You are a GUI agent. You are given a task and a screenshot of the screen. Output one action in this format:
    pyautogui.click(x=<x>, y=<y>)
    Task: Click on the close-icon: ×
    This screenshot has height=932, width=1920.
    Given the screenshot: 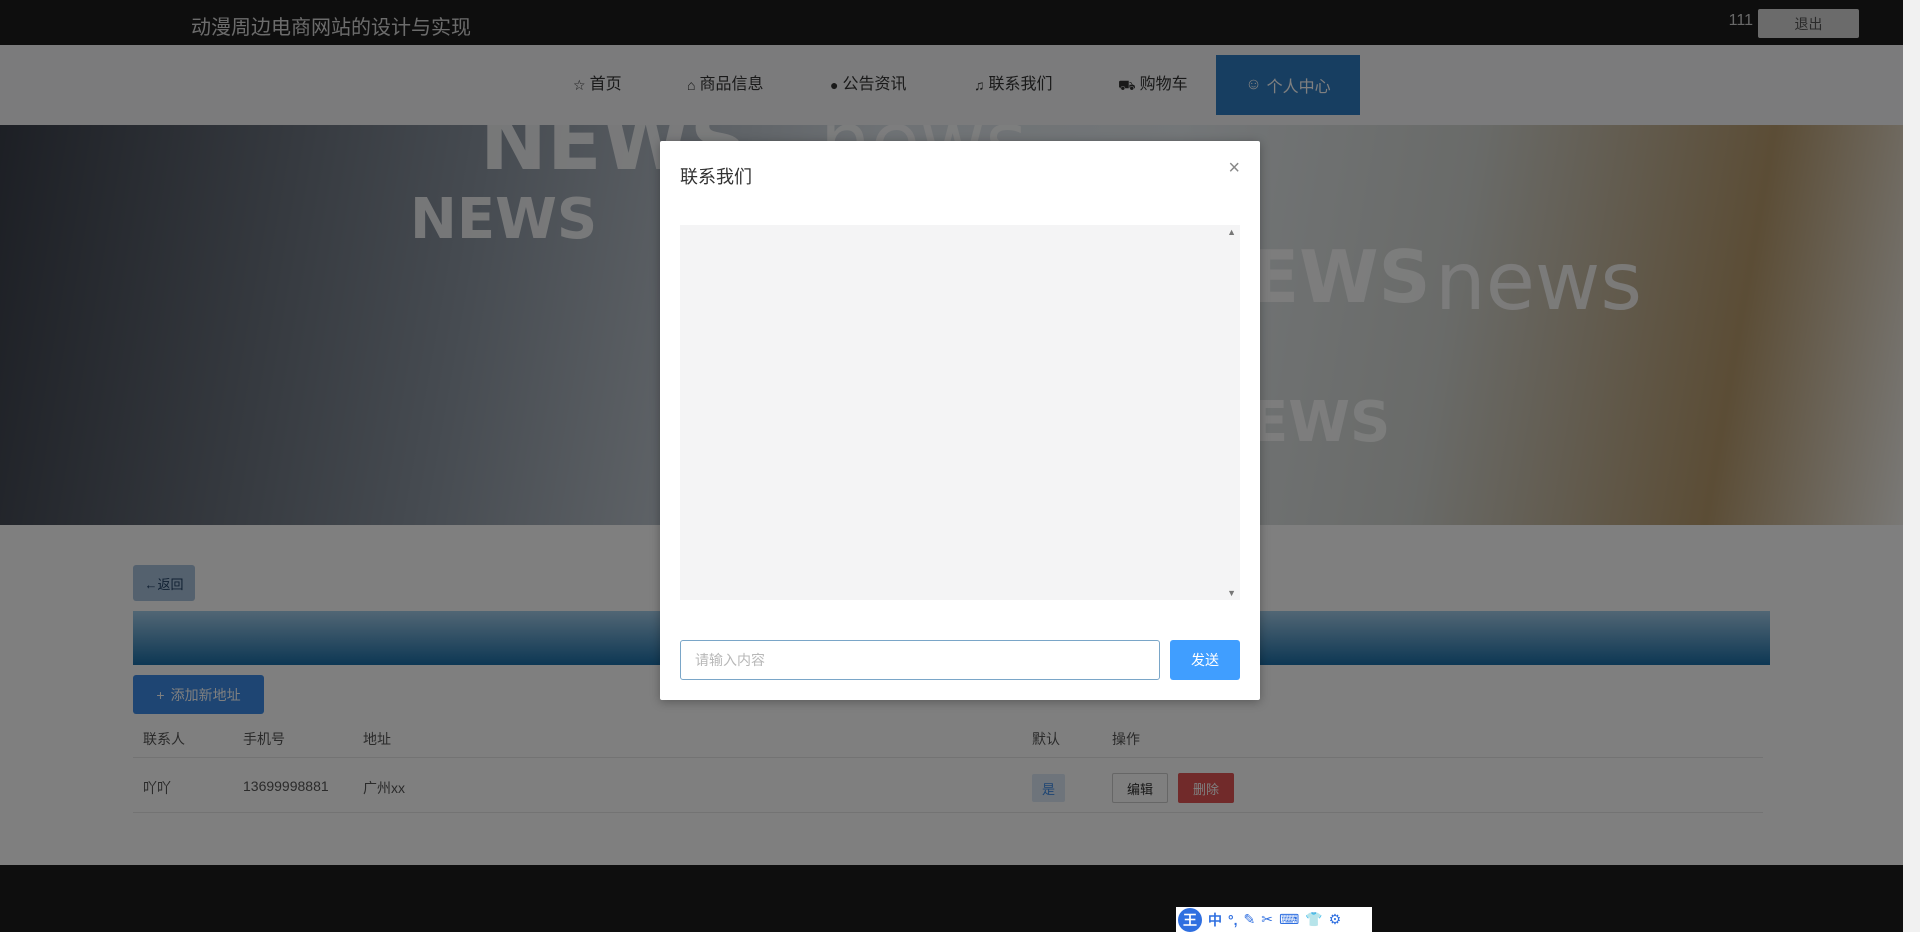 What is the action you would take?
    pyautogui.click(x=1234, y=168)
    